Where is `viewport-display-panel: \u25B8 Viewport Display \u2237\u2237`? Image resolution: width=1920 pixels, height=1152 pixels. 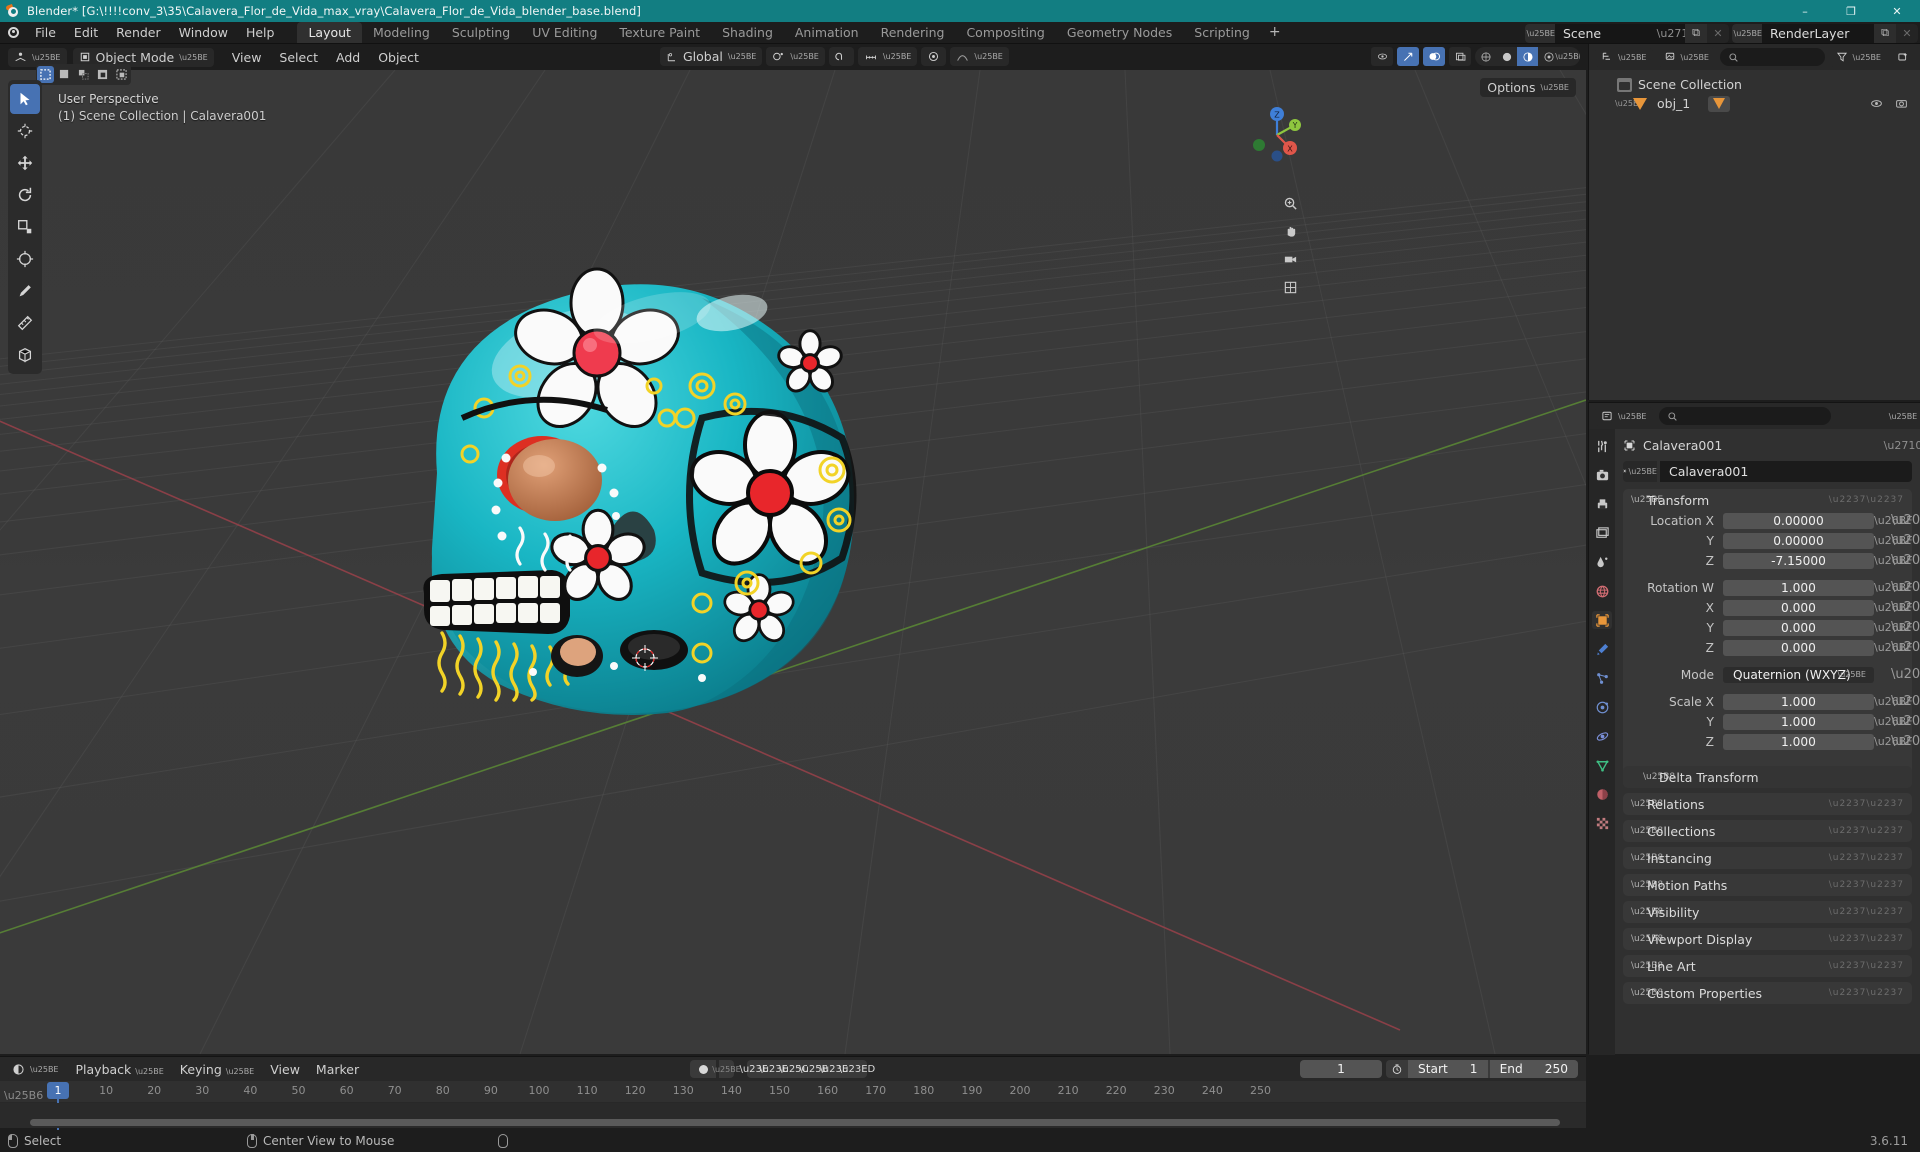 viewport-display-panel: \u25B8 Viewport Display \u2237\u2237 is located at coordinates (1767, 939).